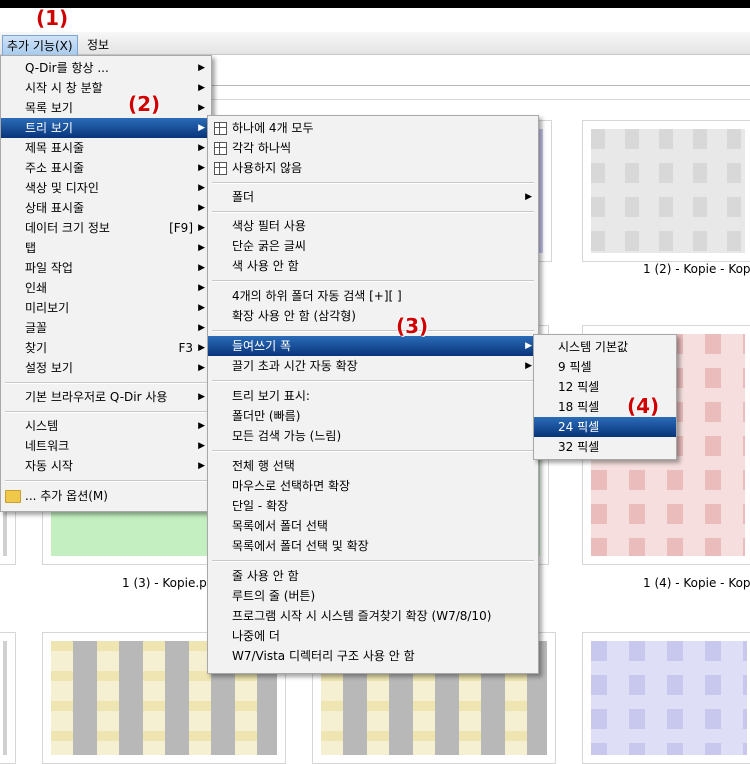 The image size is (750, 764). Describe the element at coordinates (375, 4) in the screenshot. I see `window-top-edge` at that location.